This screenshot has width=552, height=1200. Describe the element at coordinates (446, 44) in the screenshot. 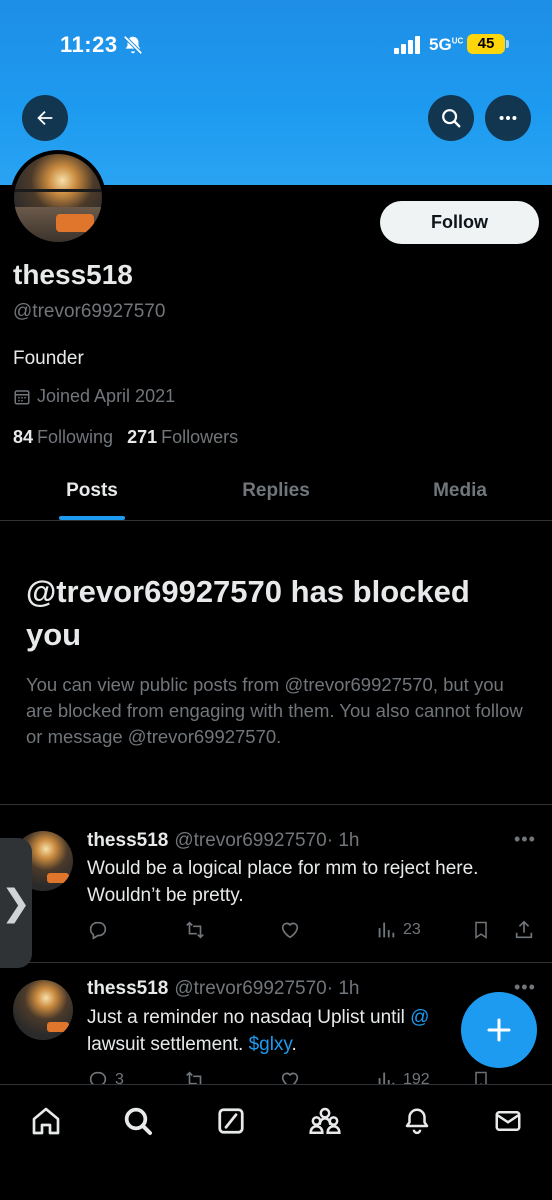

I see `network-type: 5GUC` at that location.